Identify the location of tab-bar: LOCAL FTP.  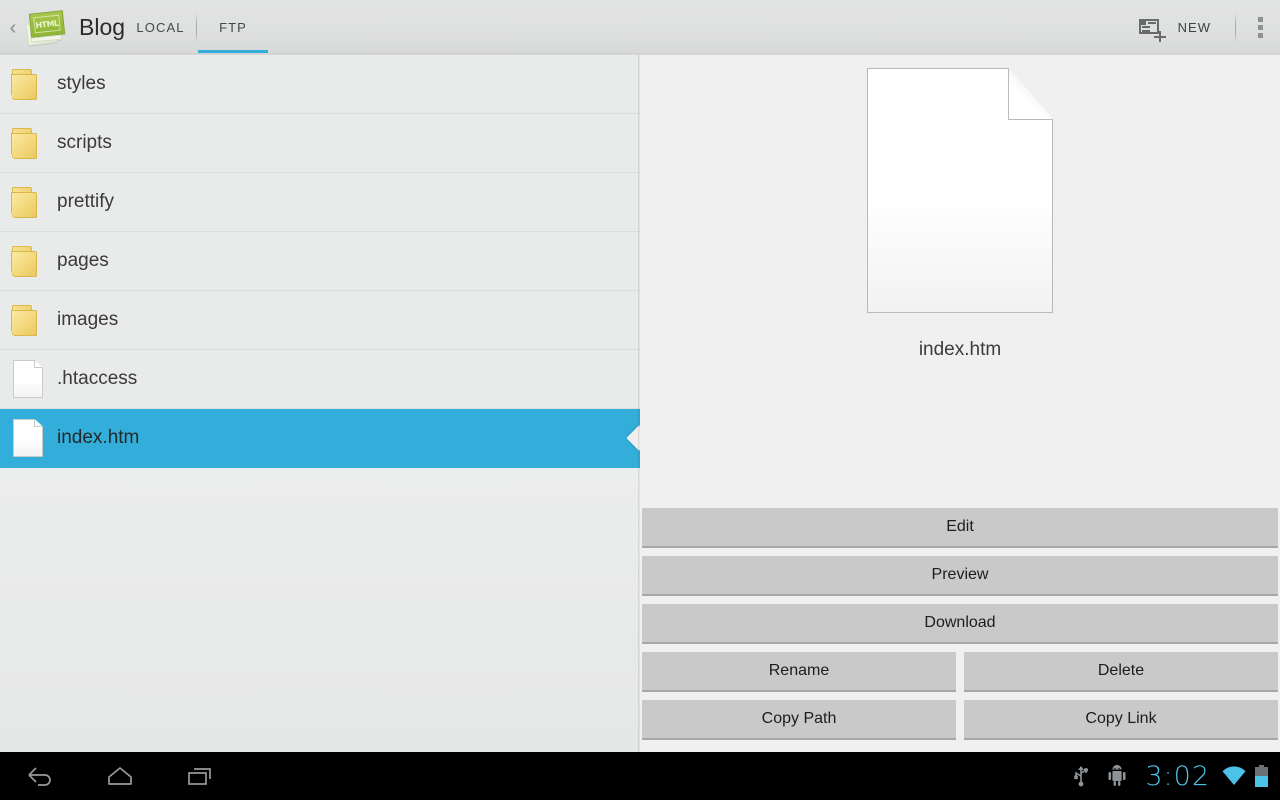
(196, 27).